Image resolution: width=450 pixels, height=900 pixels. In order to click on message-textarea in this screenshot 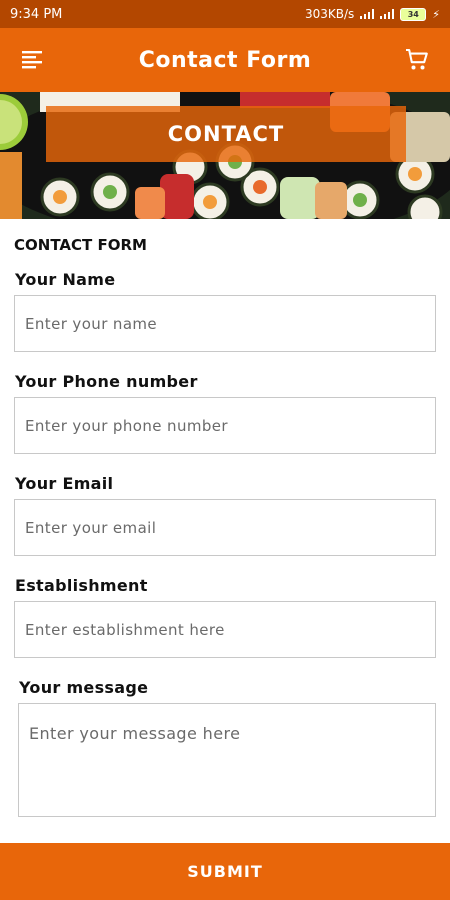, I will do `click(227, 760)`.